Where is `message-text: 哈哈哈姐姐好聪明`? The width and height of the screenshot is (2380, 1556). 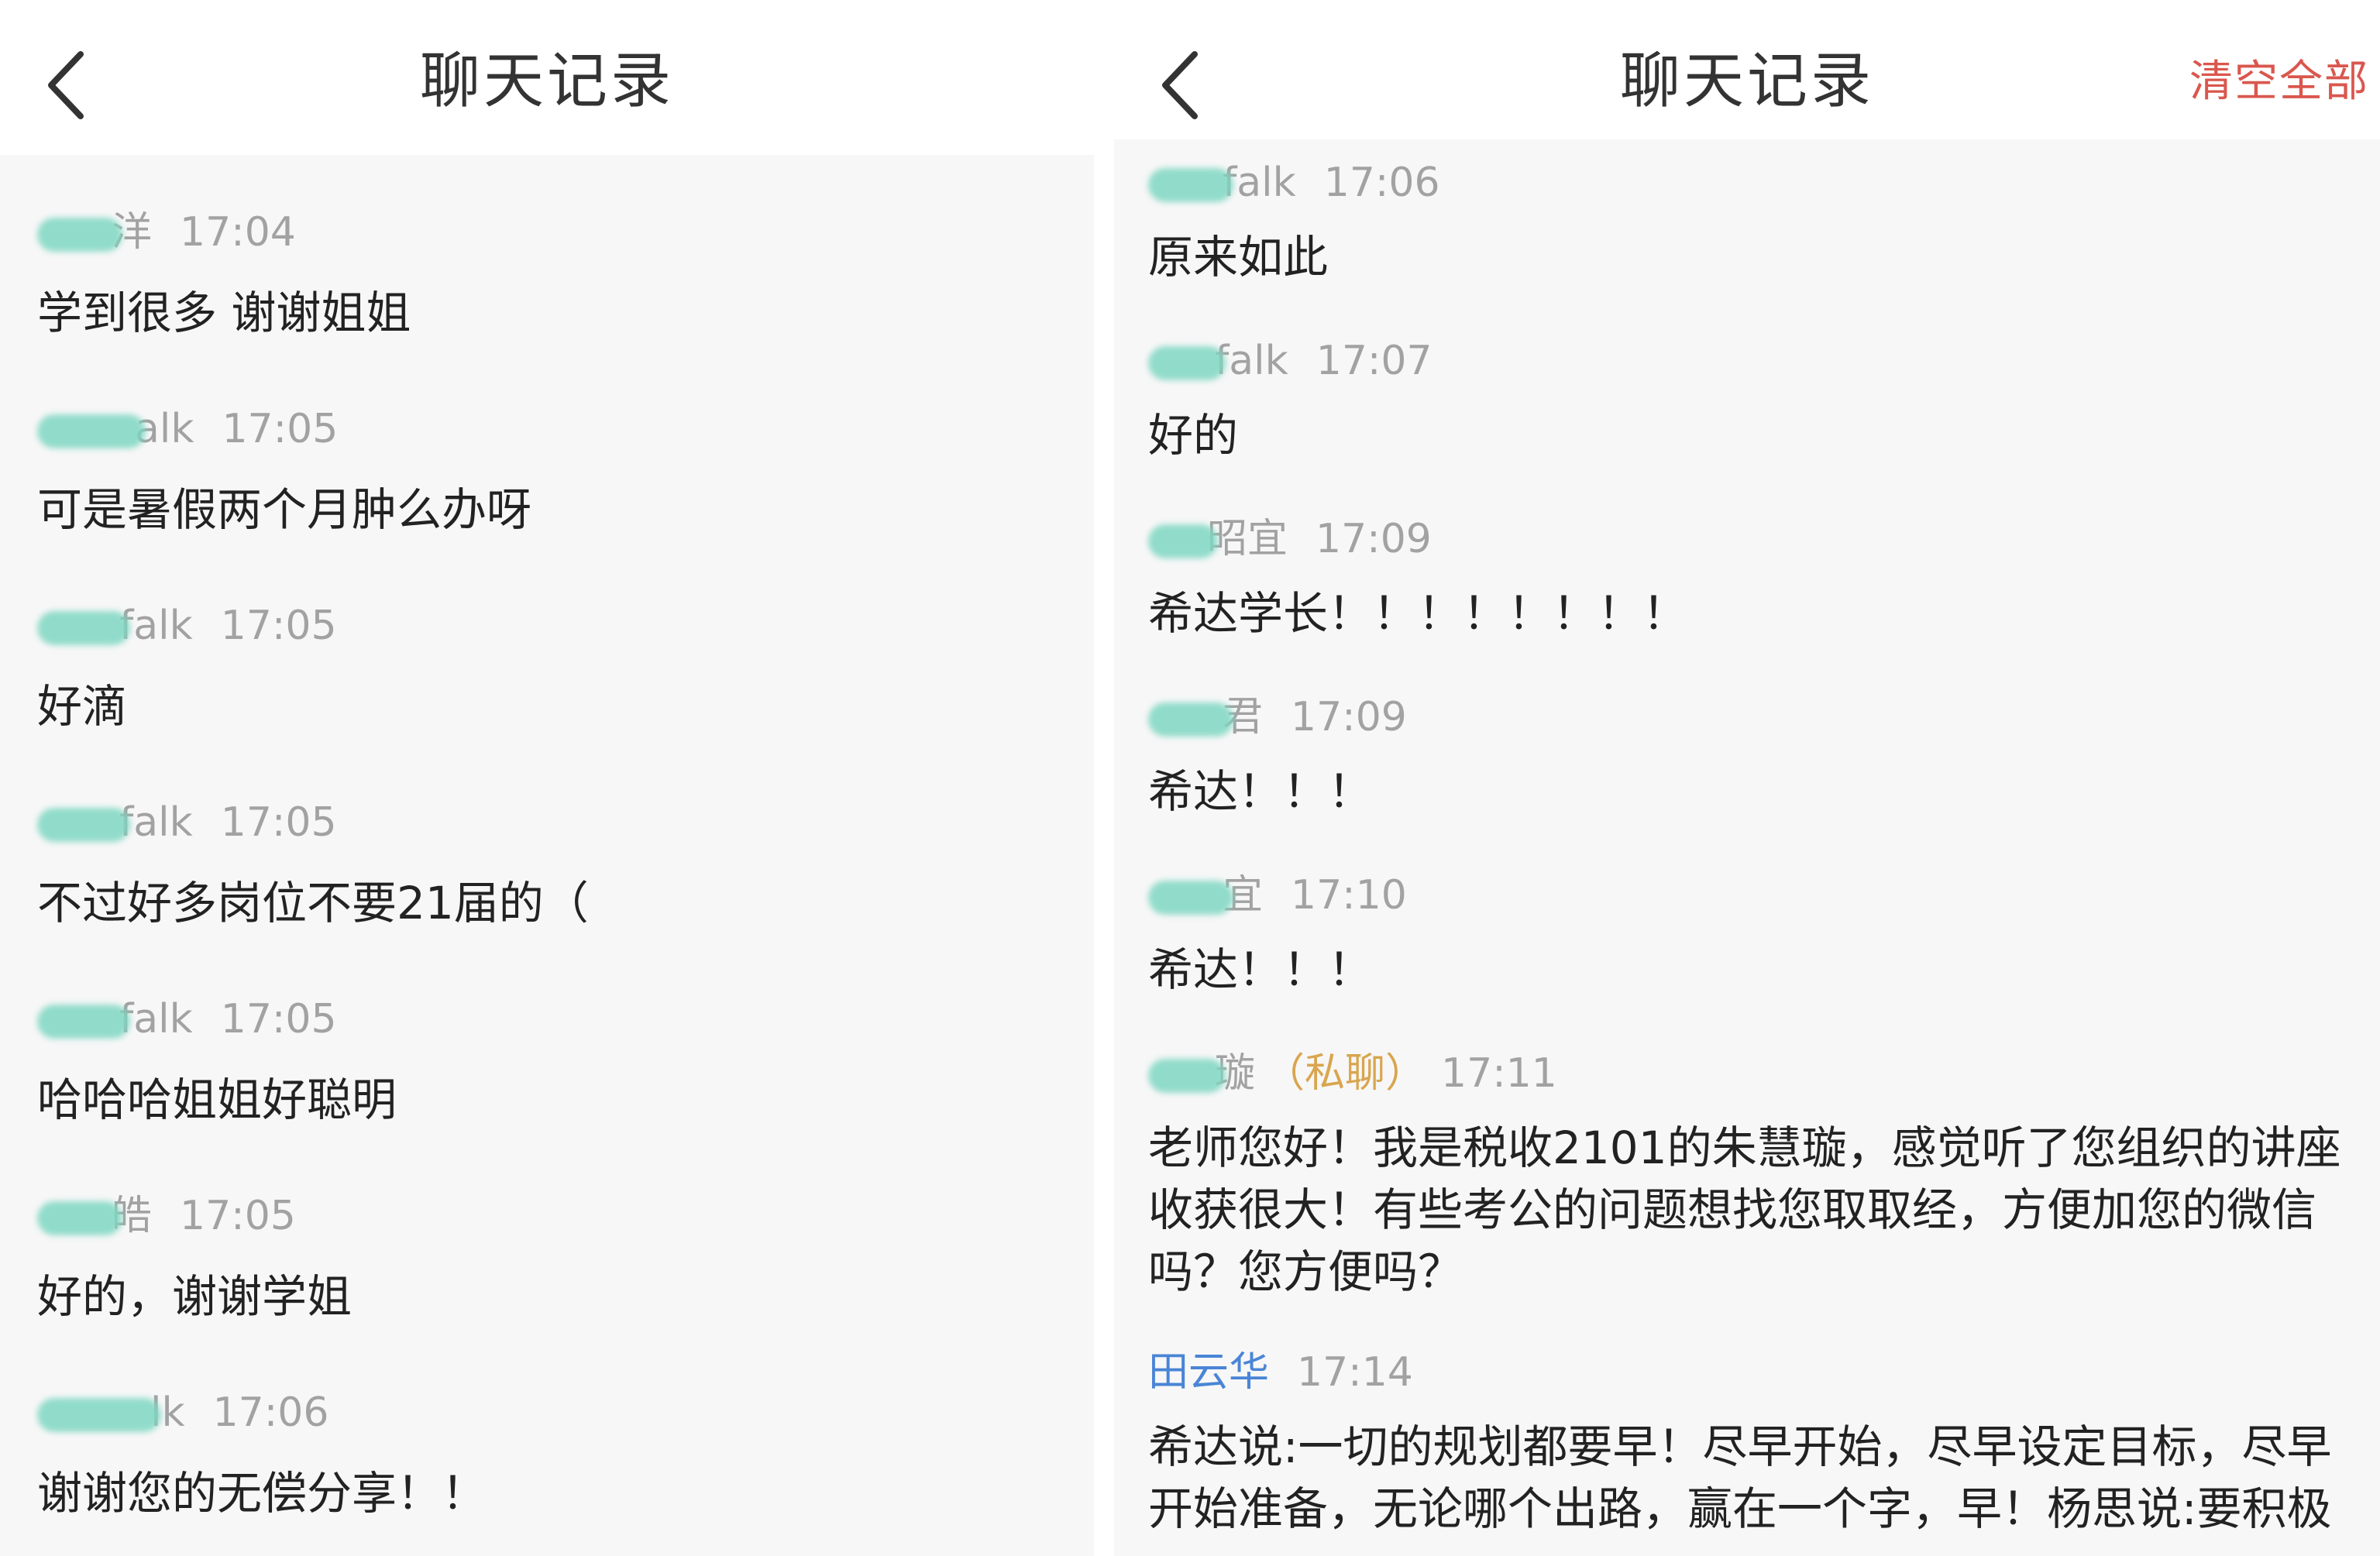 message-text: 哈哈哈姐姐好聪明 is located at coordinates (217, 1099).